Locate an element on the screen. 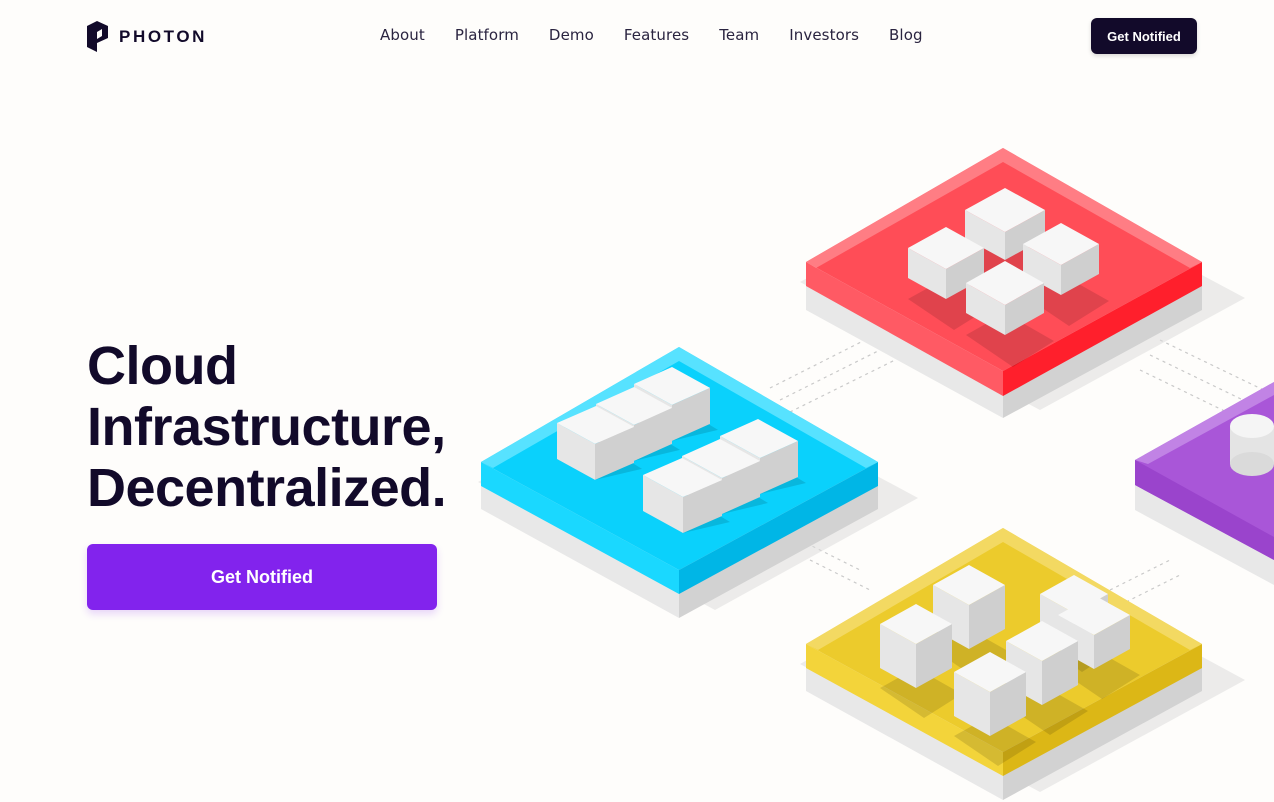 The image size is (1274, 802). nav-item-investors: Investors is located at coordinates (824, 35).